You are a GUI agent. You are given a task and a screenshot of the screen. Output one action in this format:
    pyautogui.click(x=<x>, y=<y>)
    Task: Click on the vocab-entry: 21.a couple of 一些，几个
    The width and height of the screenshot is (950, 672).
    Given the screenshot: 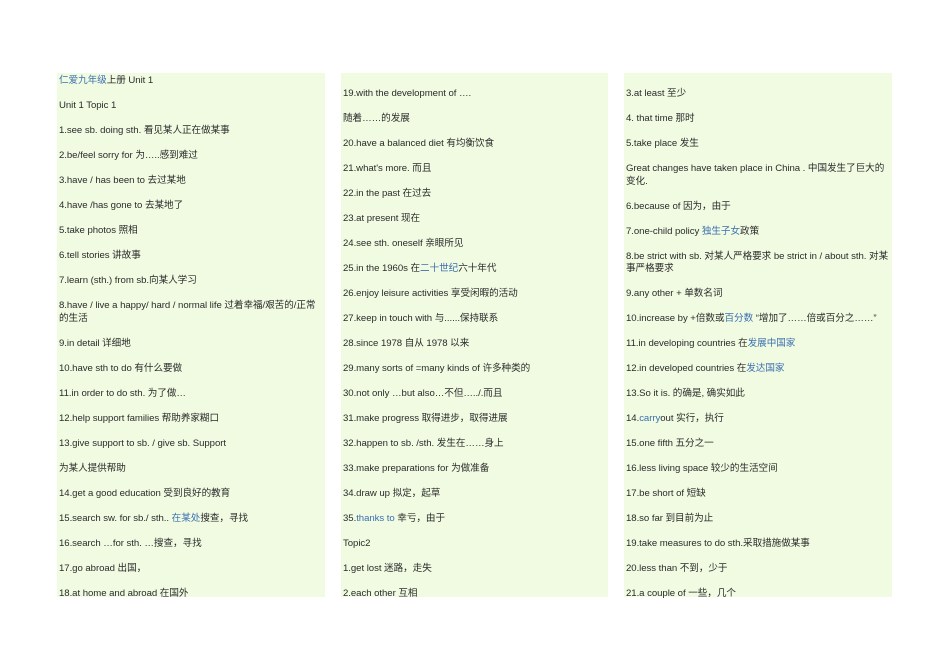 What is the action you would take?
    pyautogui.click(x=758, y=594)
    